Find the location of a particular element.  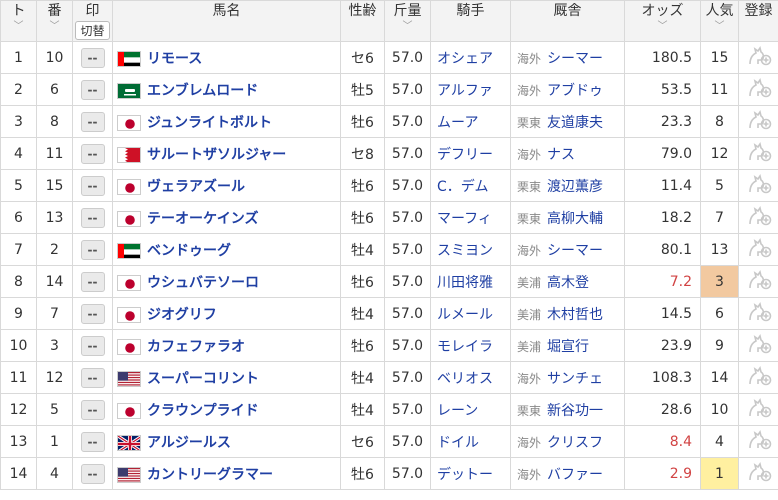

sex-age: セ6 is located at coordinates (362, 441).